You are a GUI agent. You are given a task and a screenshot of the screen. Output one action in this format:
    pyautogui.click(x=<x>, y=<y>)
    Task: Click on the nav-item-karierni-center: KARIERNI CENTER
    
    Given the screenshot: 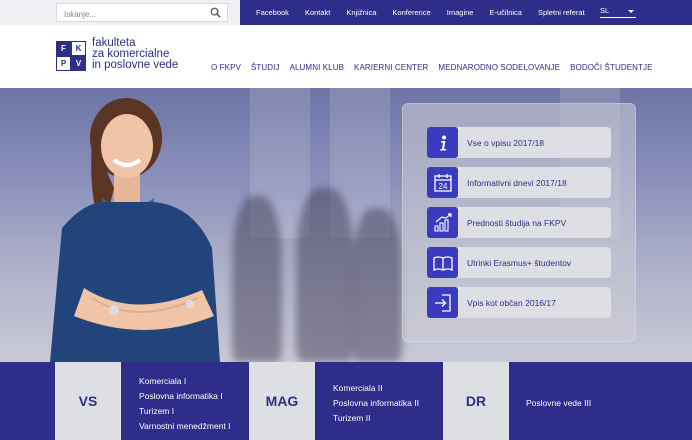 What is the action you would take?
    pyautogui.click(x=391, y=67)
    